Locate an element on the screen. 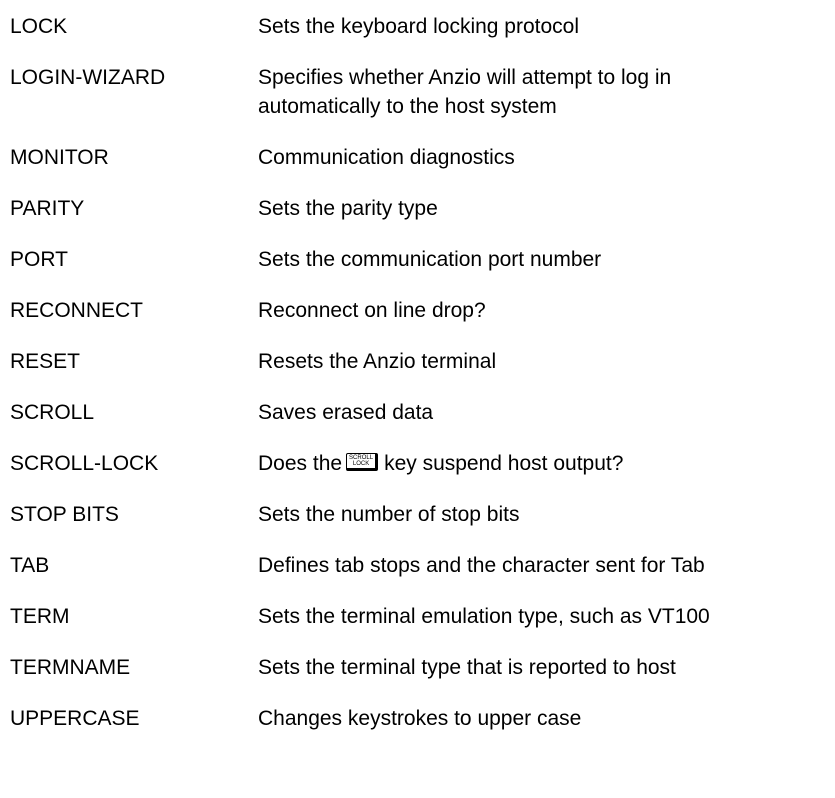 Image resolution: width=835 pixels, height=798 pixels. command-name: TERMNAME is located at coordinates (70, 667).